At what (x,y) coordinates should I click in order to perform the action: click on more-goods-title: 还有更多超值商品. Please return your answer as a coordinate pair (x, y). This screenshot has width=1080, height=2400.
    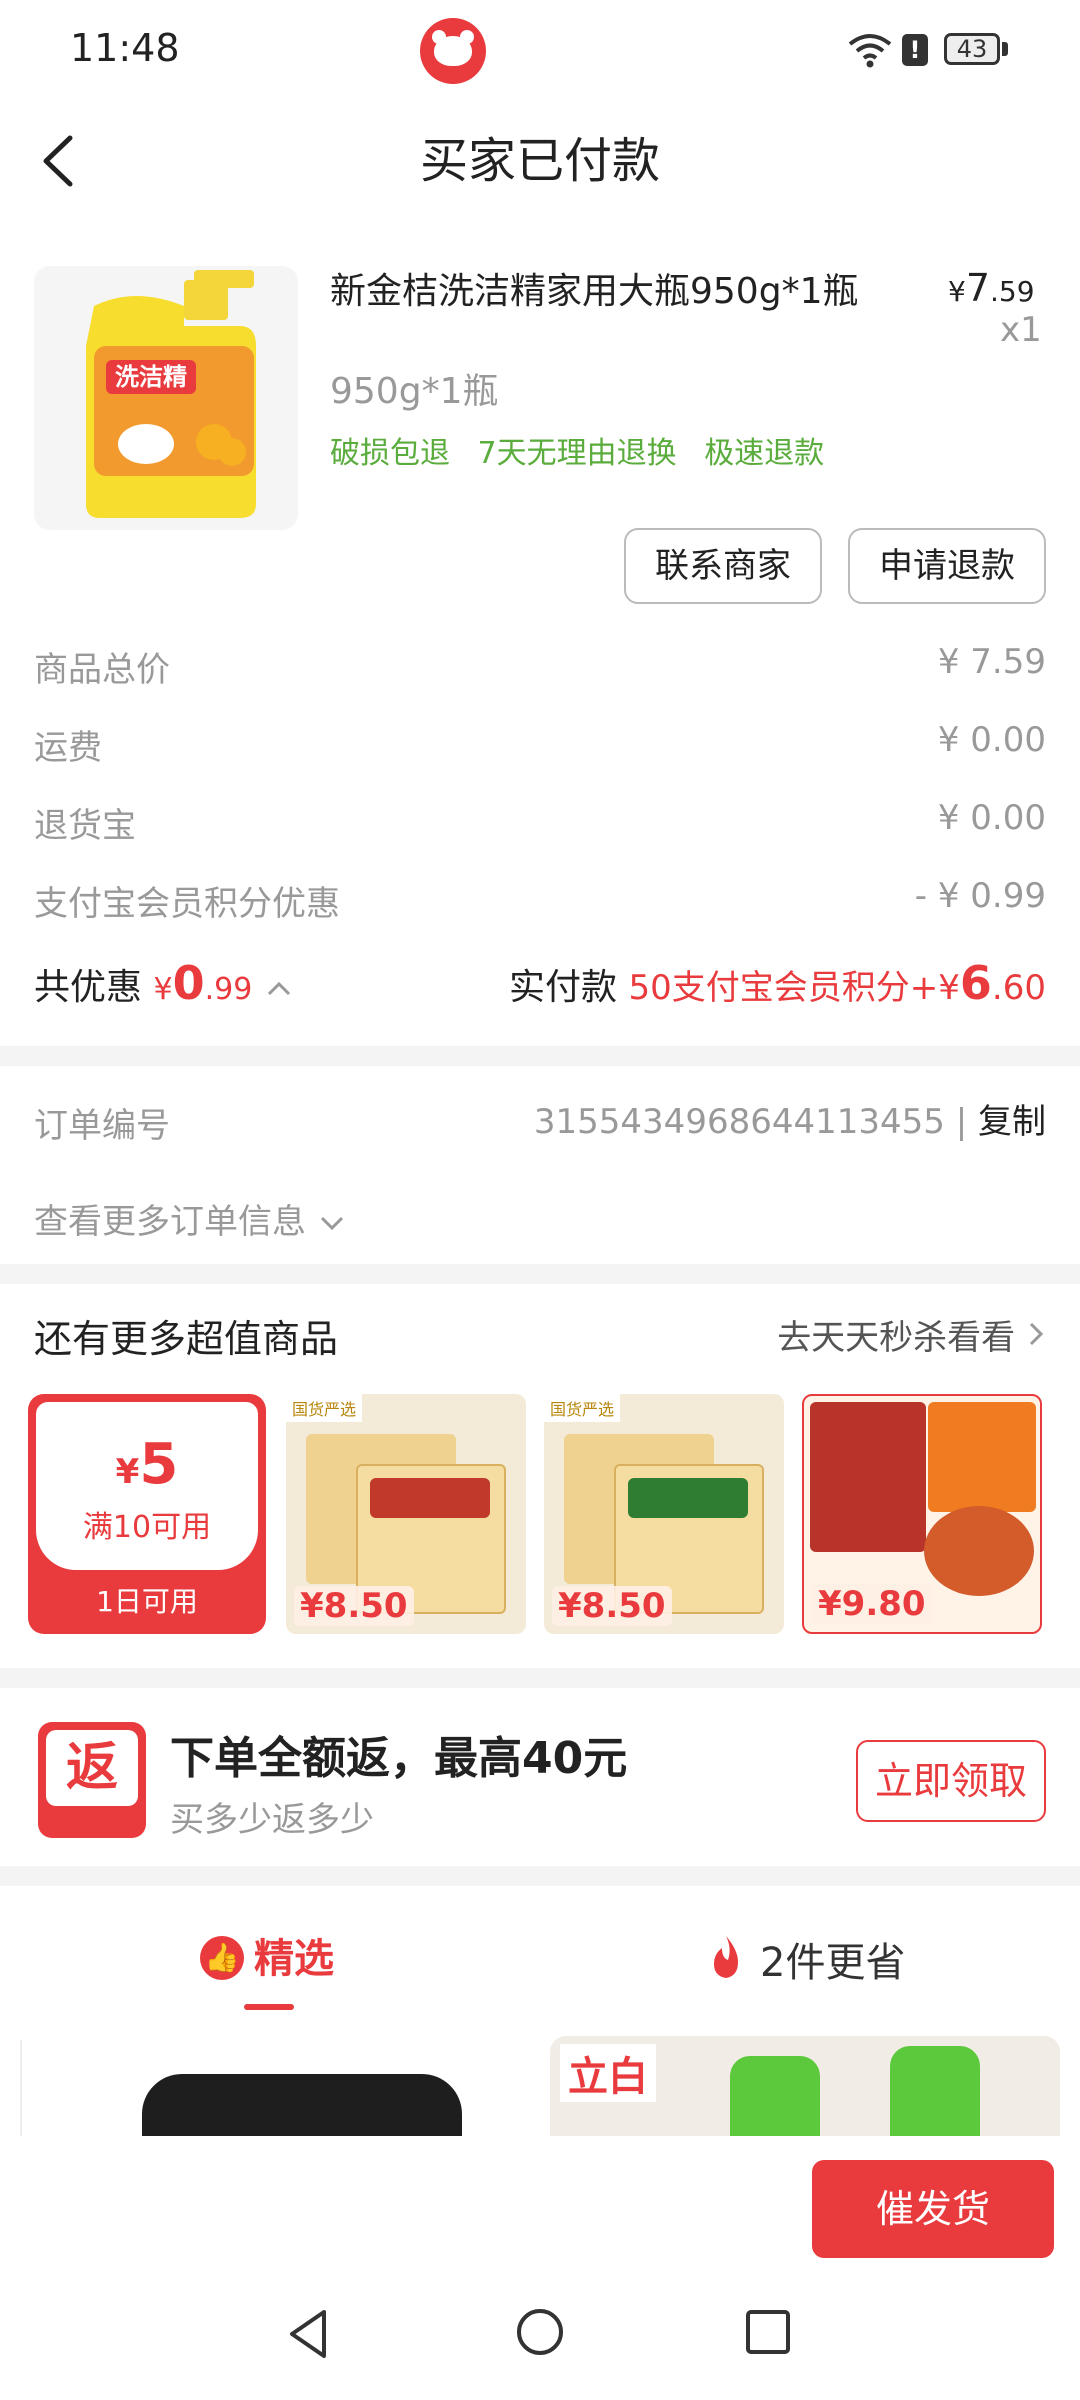
    Looking at the image, I should click on (186, 1339).